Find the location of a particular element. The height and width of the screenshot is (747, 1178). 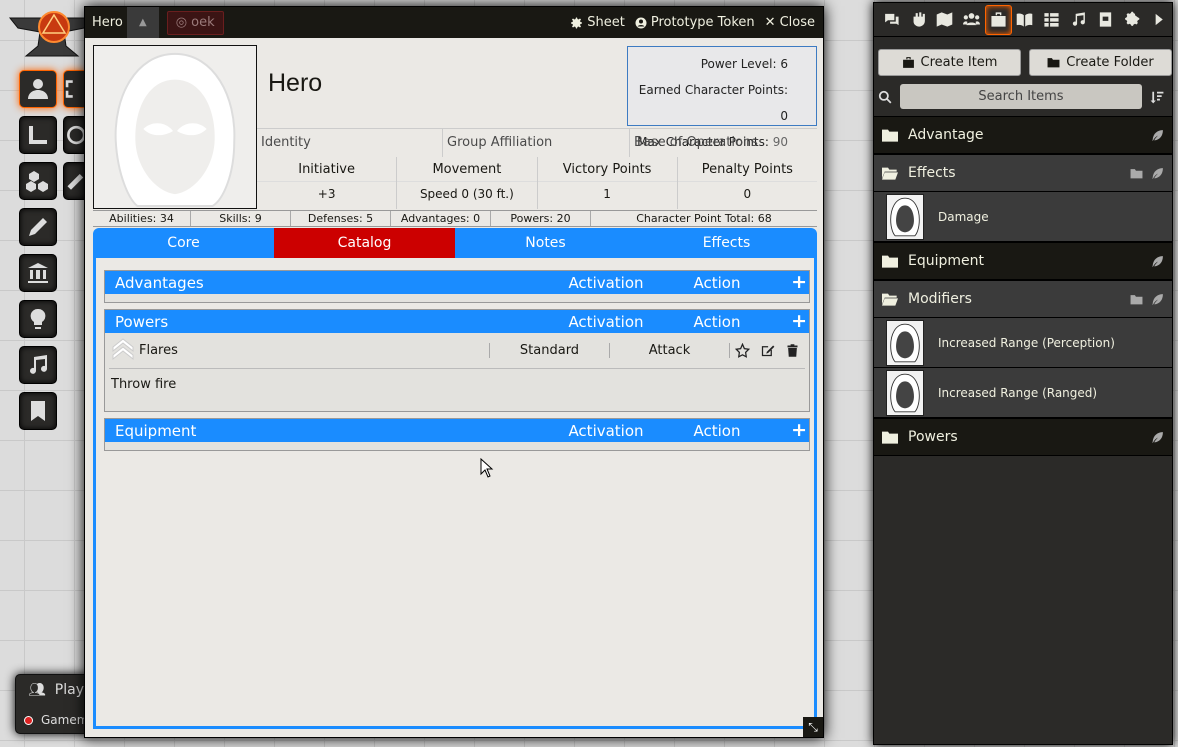

tab-journal is located at coordinates (1025, 20).